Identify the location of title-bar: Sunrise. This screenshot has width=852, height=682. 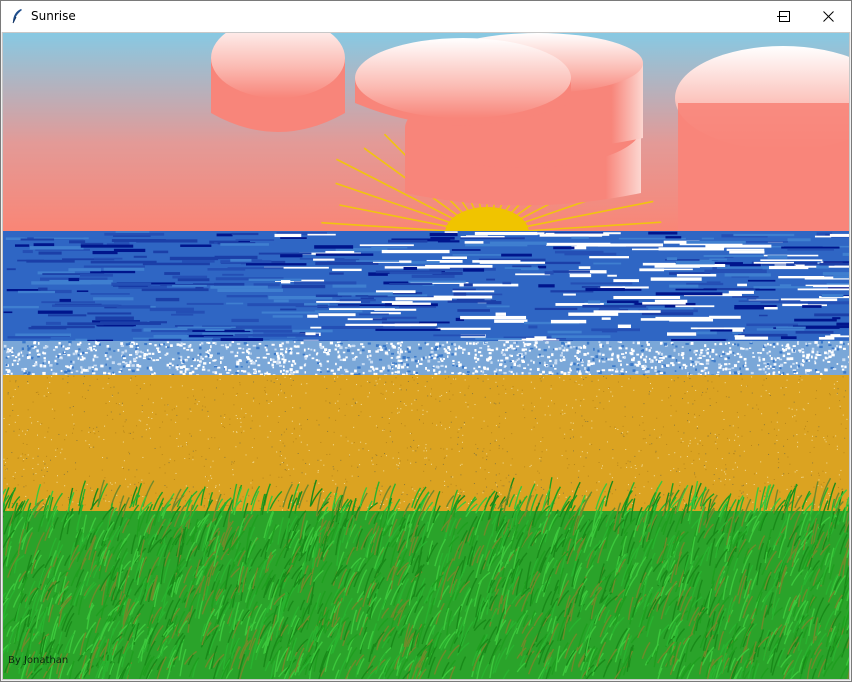
(426, 16).